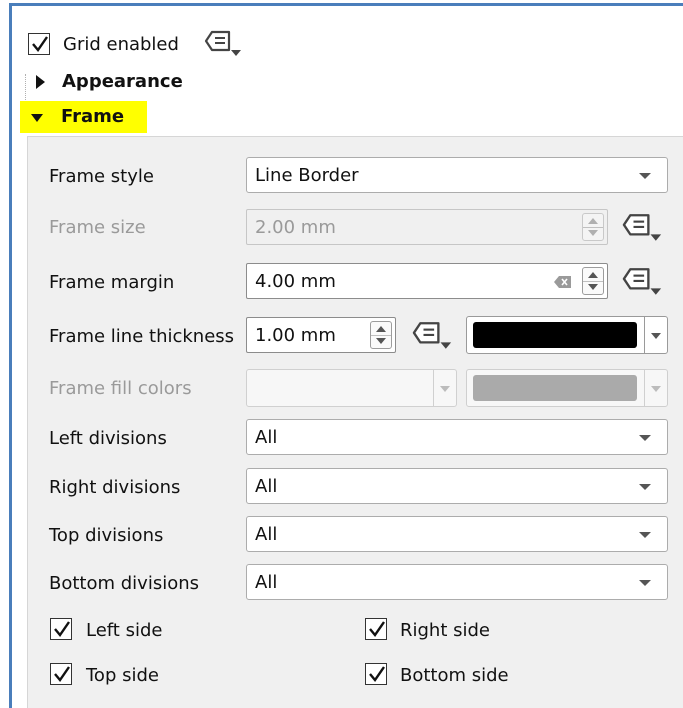  What do you see at coordinates (112, 282) in the screenshot?
I see `frame-margin-label: Frame margin` at bounding box center [112, 282].